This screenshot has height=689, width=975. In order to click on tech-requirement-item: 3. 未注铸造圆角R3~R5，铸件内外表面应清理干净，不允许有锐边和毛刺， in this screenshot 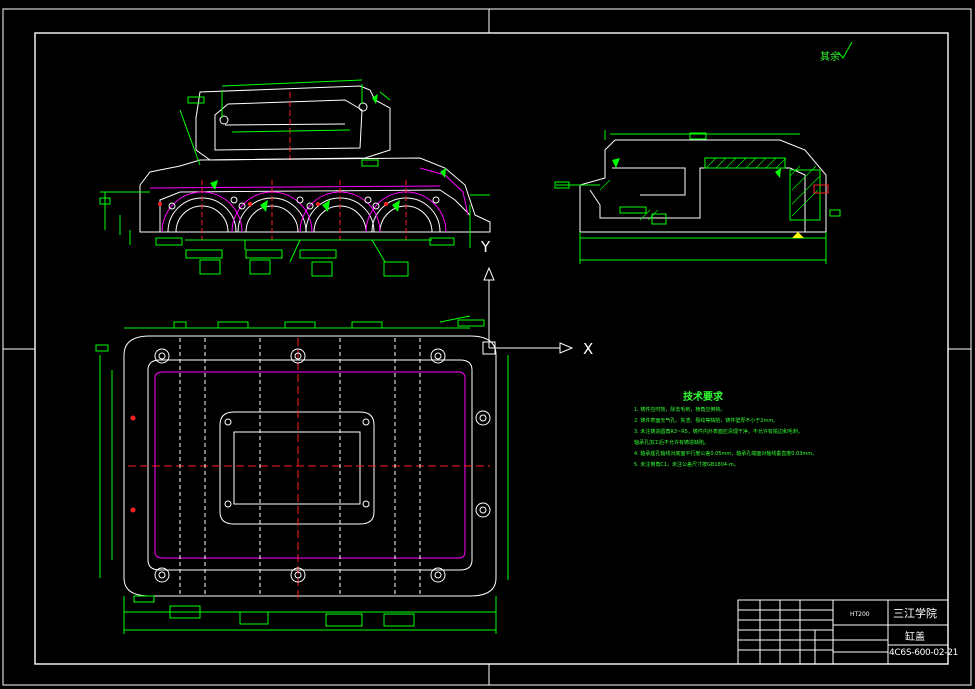, I will do `click(718, 432)`.